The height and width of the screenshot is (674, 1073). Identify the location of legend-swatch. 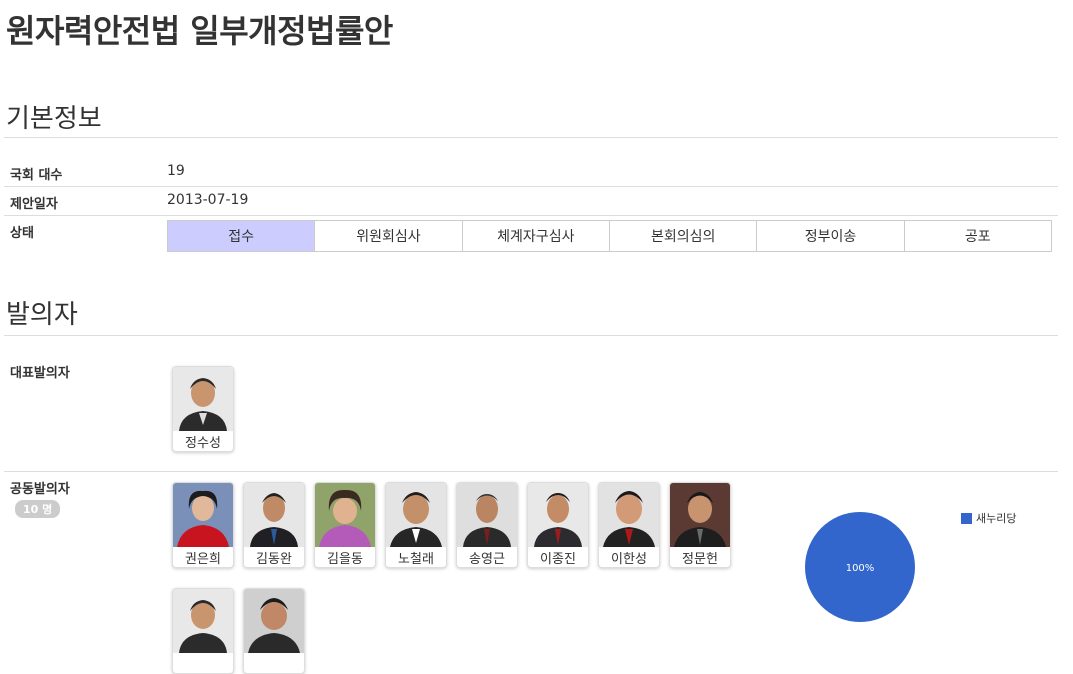
(966, 518).